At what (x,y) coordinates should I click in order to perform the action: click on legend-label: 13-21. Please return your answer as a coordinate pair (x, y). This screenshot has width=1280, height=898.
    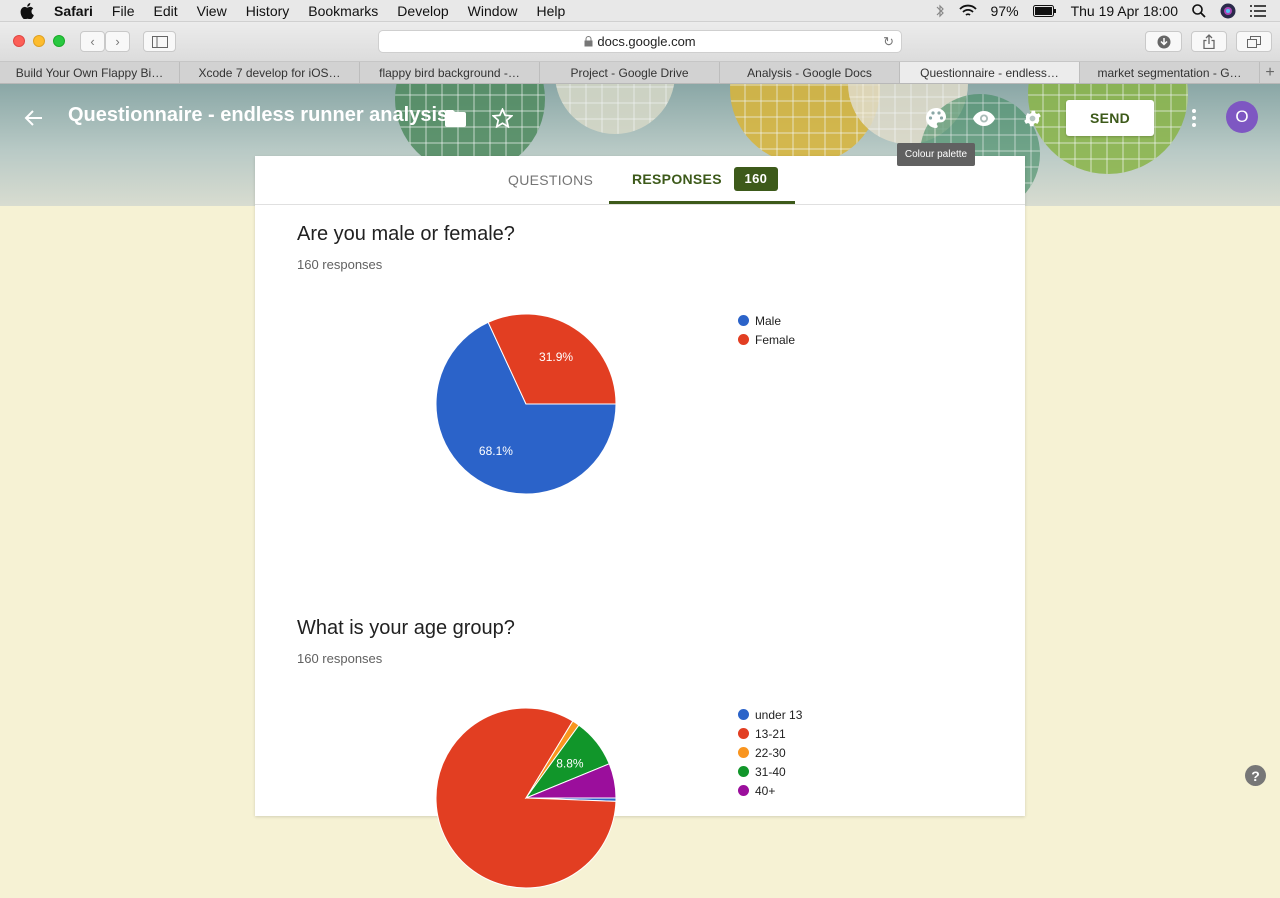
    Looking at the image, I should click on (770, 733).